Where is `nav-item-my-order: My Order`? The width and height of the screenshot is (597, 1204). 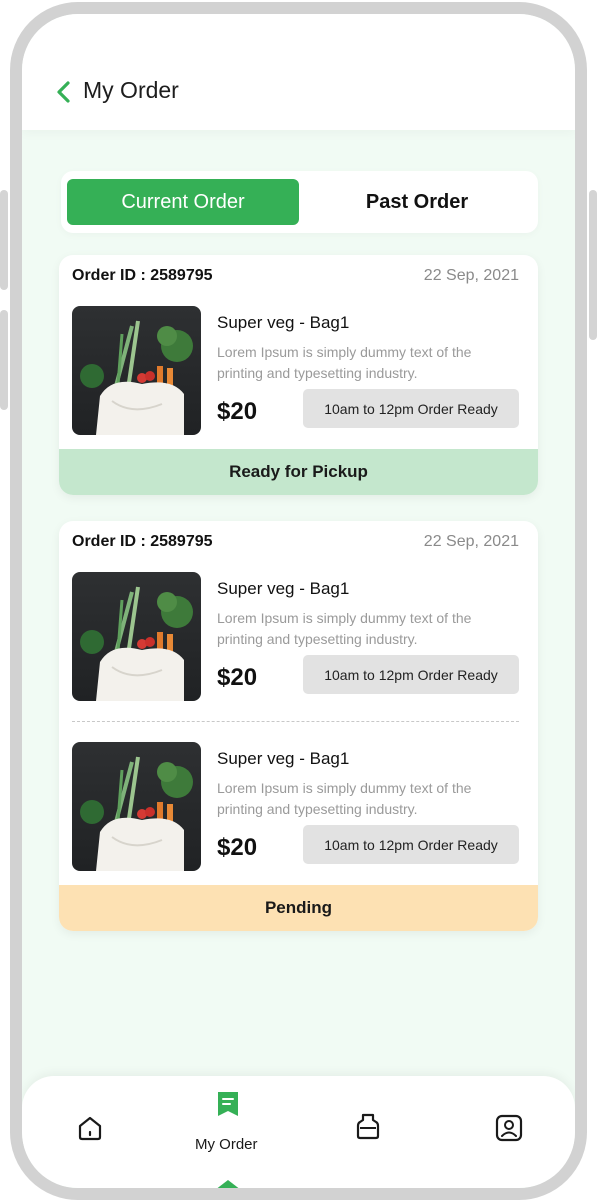
nav-item-my-order: My Order is located at coordinates (162, 1132).